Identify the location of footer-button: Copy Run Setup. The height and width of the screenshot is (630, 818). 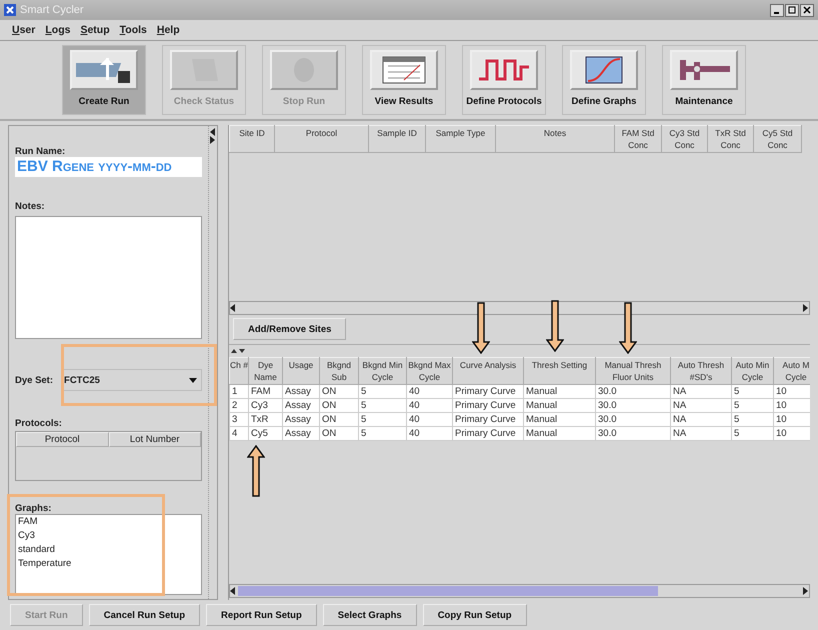
(474, 615).